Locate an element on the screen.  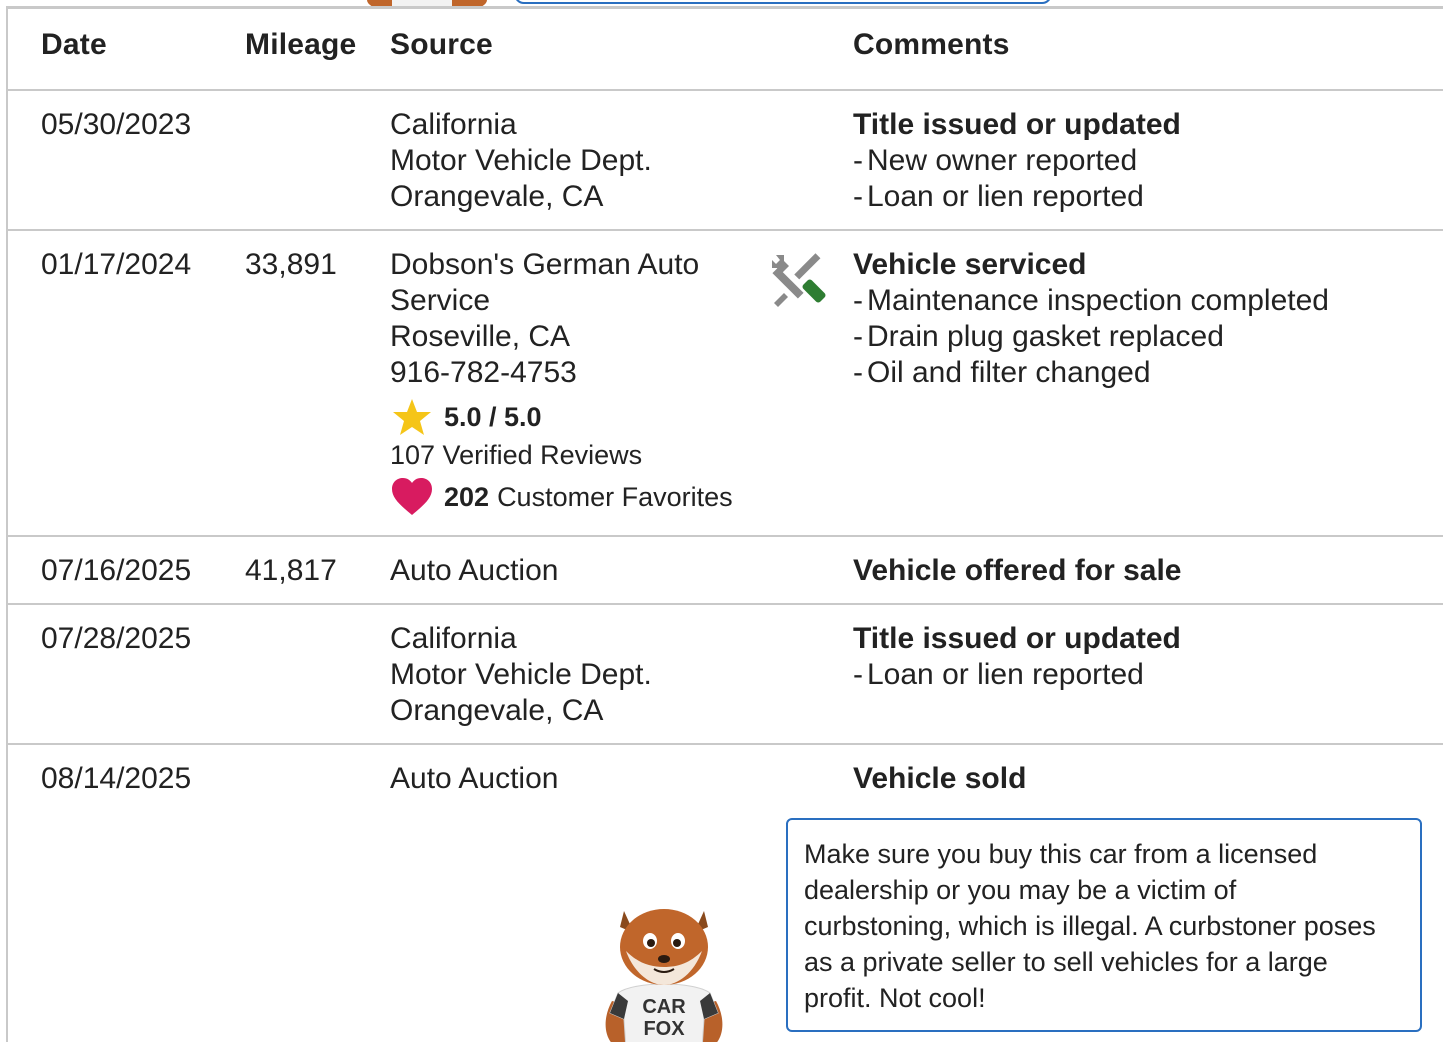
source-line: Dobson's German Auto is located at coordinates (545, 264).